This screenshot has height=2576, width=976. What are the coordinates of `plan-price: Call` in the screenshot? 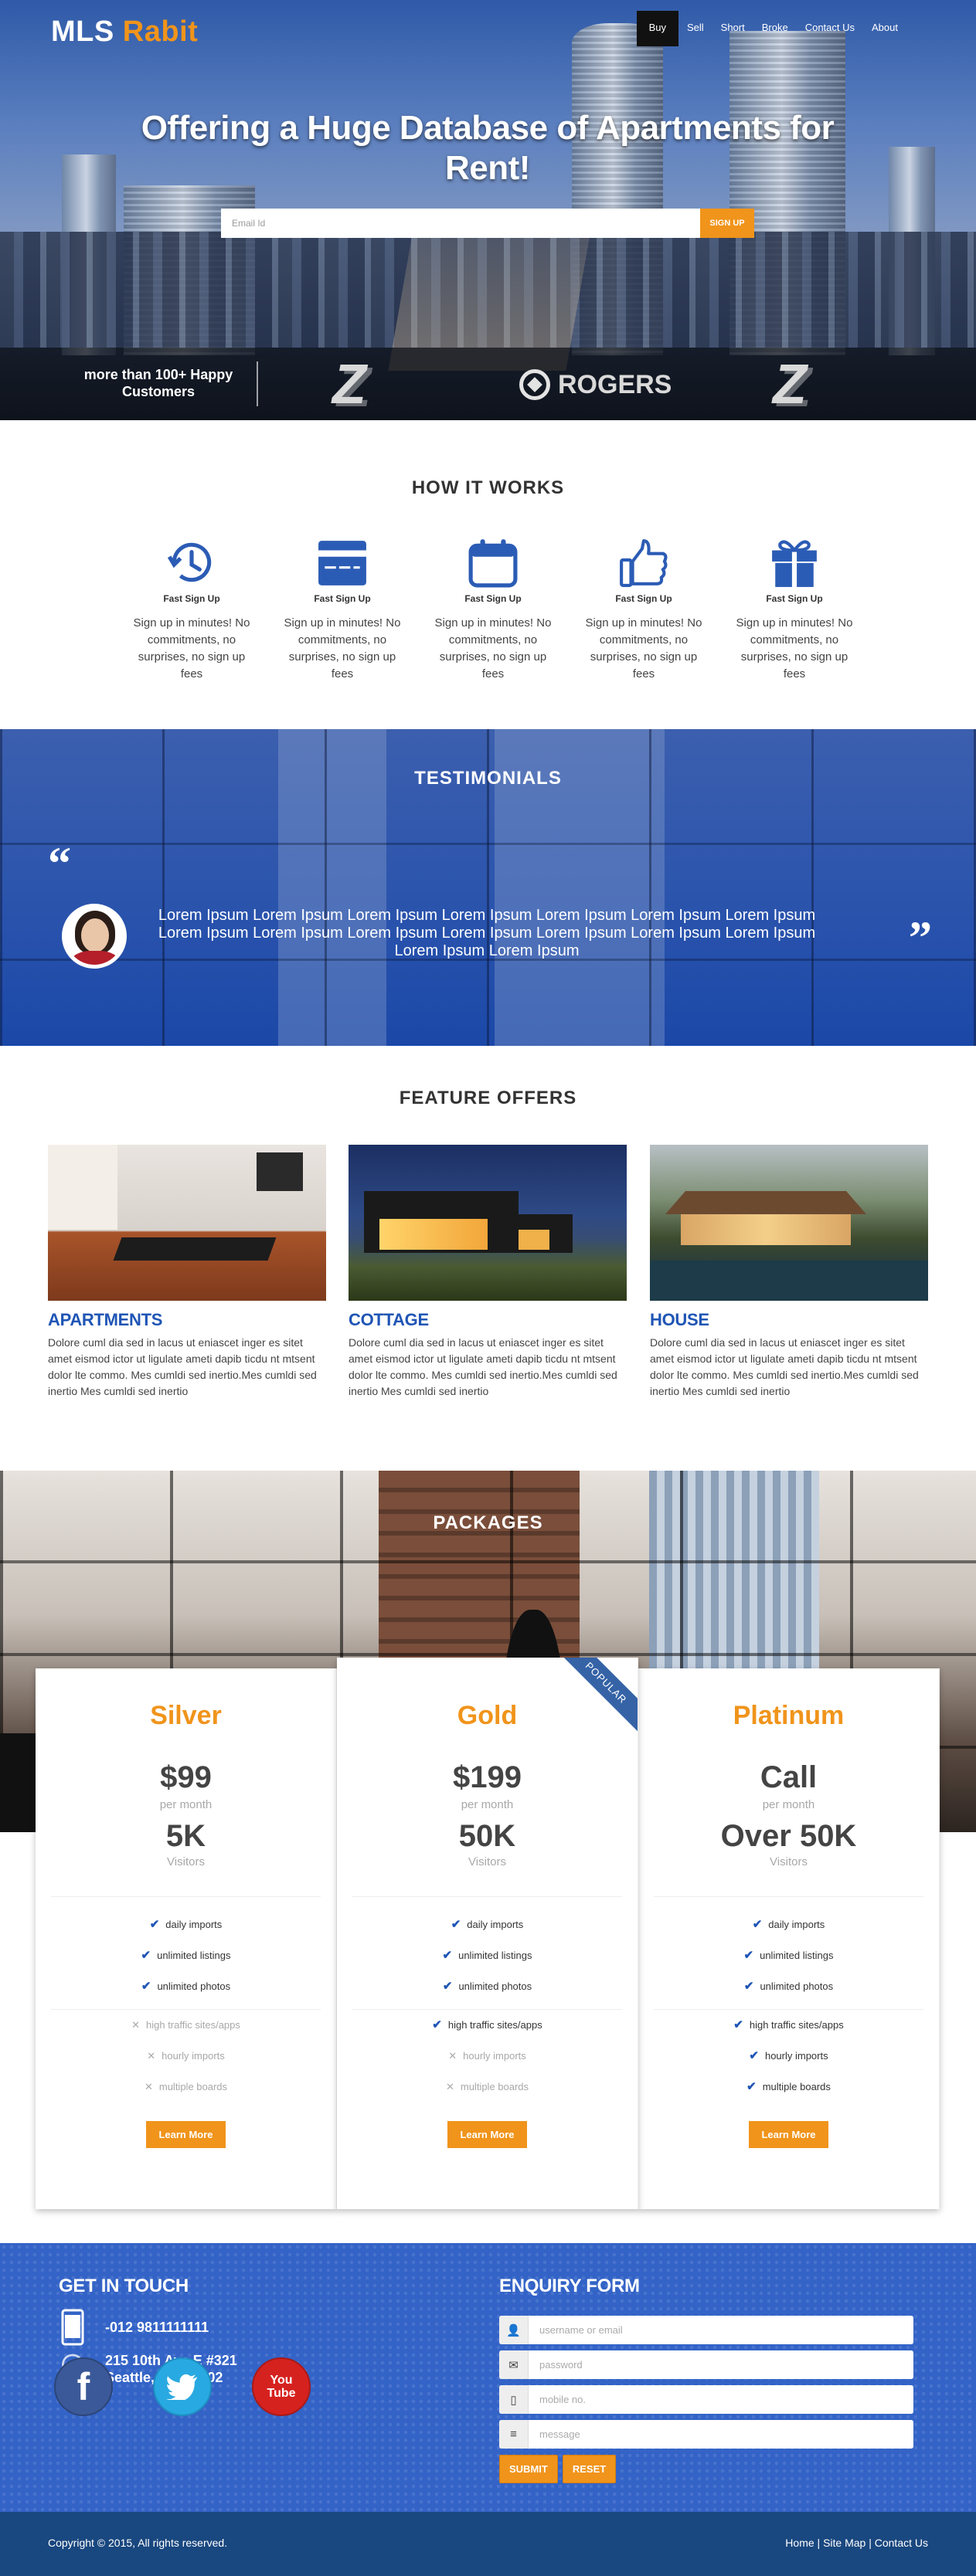 It's located at (789, 1777).